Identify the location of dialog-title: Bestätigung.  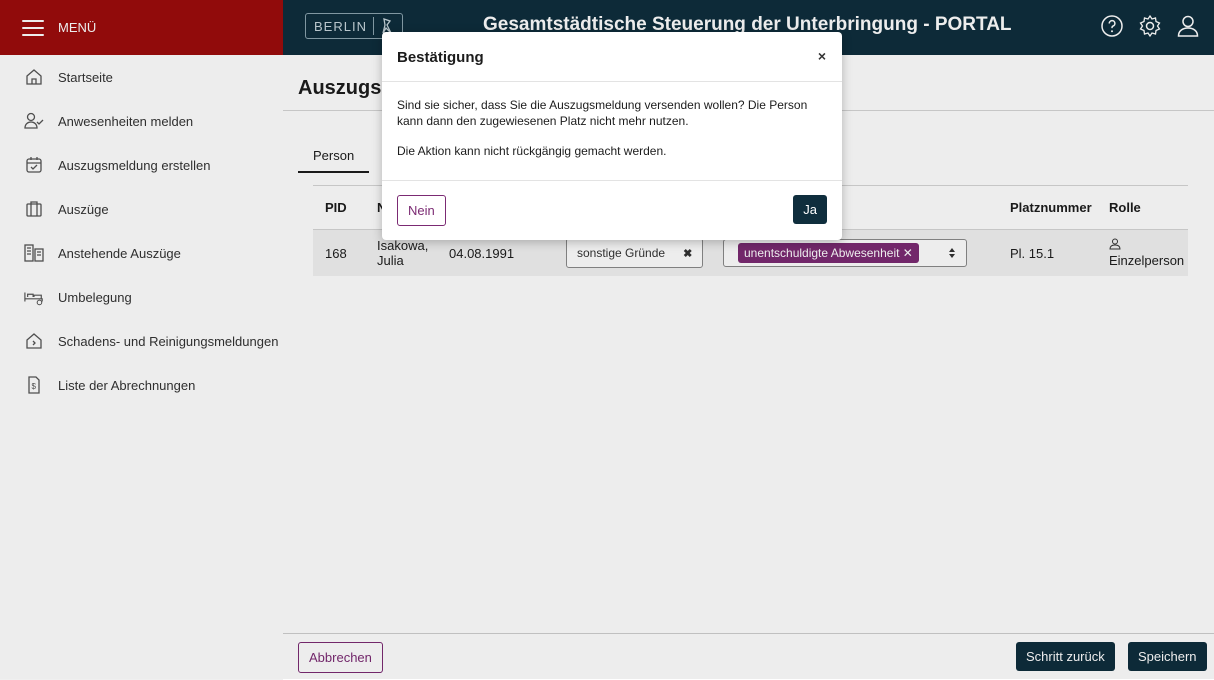
(440, 57).